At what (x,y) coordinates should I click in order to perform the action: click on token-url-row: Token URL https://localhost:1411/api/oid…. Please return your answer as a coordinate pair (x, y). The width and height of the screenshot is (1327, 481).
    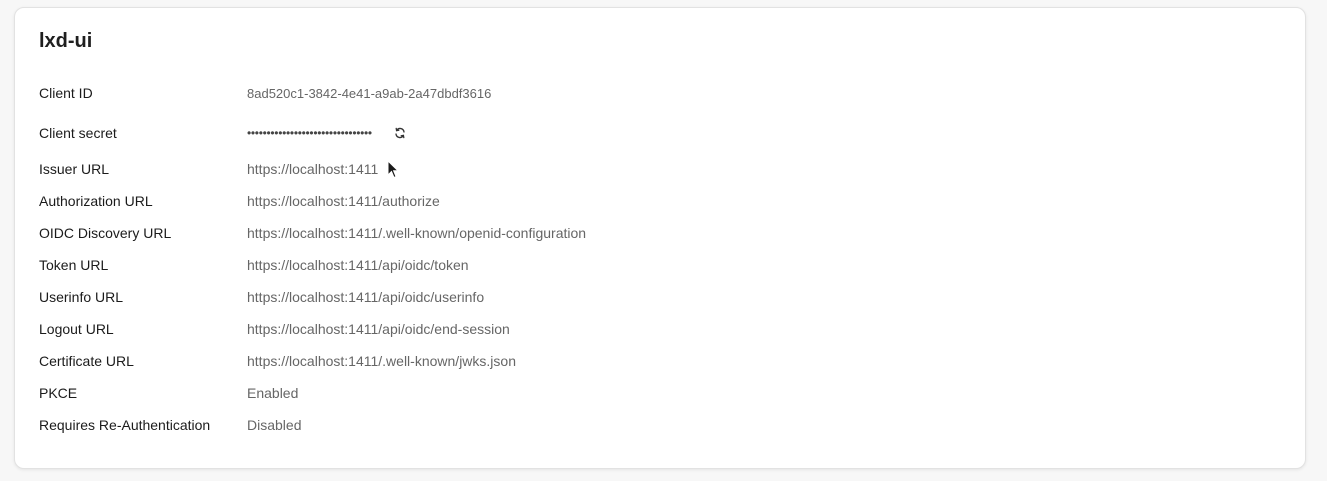
    Looking at the image, I should click on (254, 265).